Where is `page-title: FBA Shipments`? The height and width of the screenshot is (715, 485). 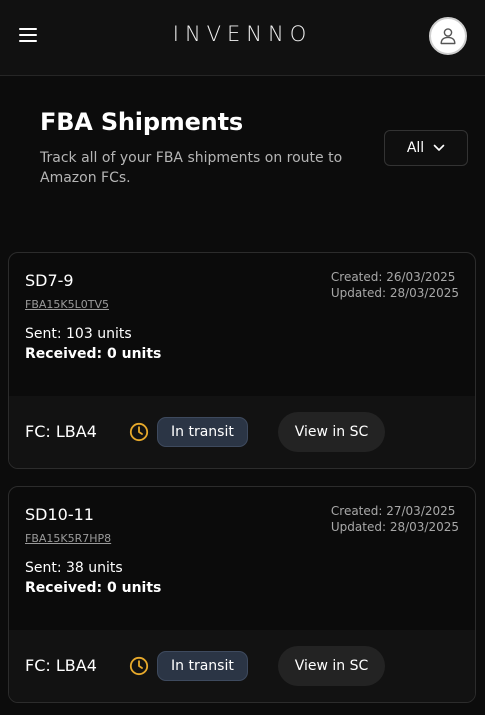
page-title: FBA Shipments is located at coordinates (141, 122).